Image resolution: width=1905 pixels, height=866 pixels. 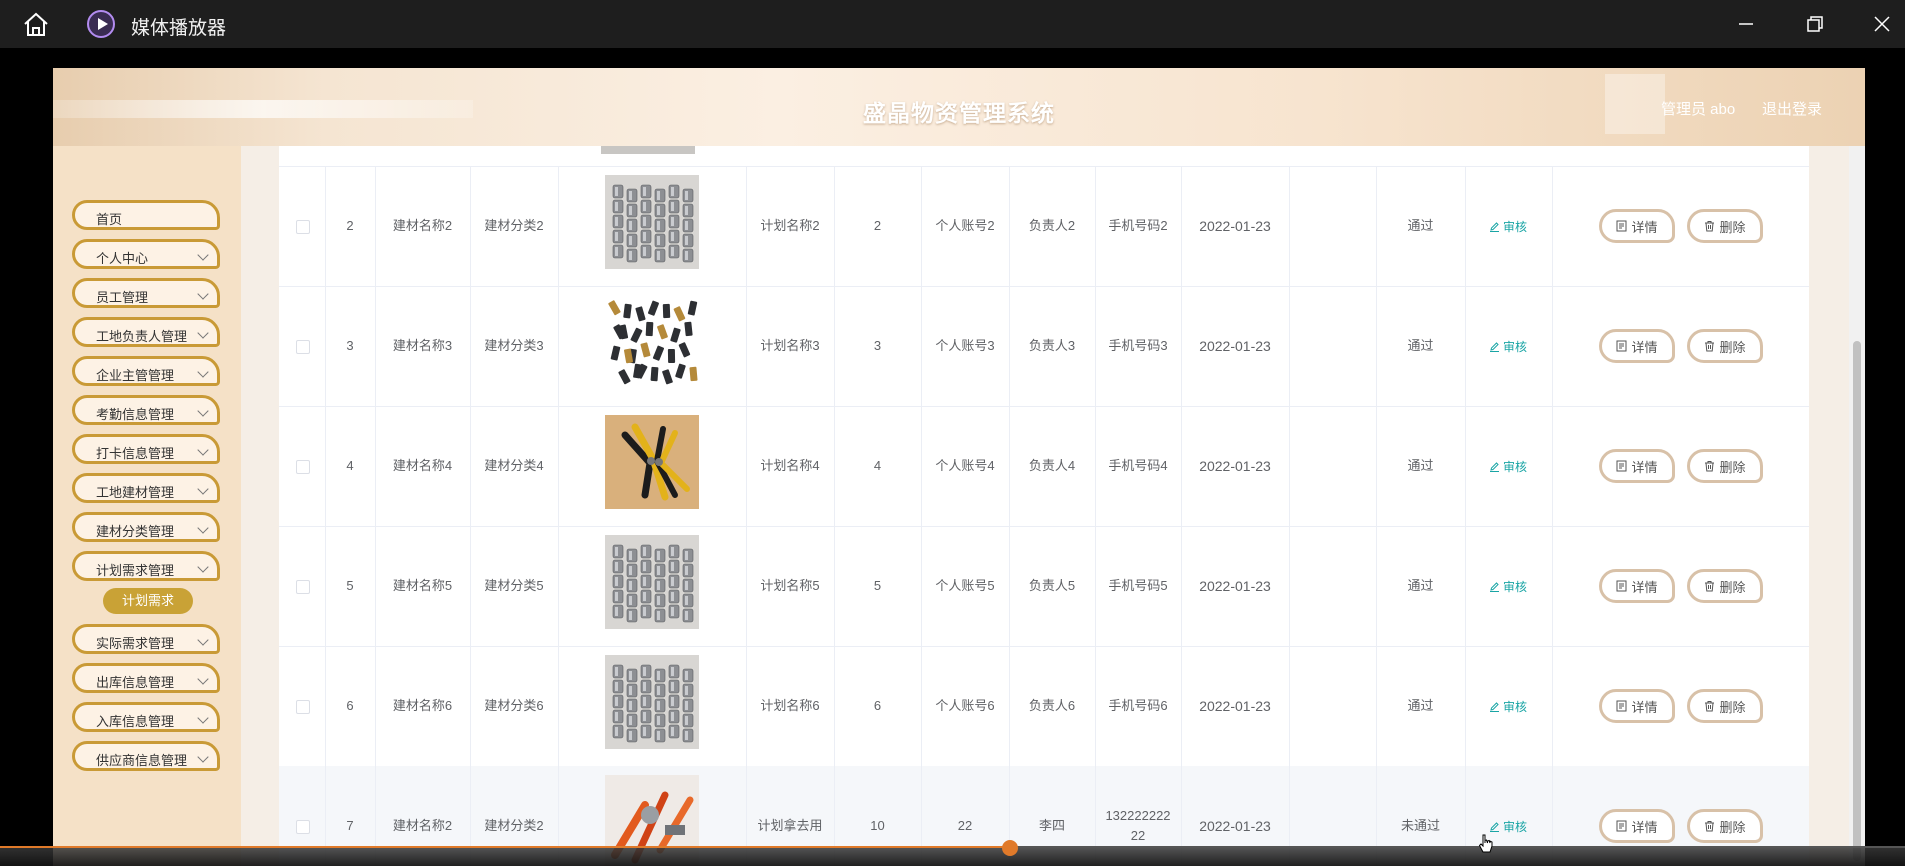 What do you see at coordinates (790, 585) in the screenshot?
I see `cell-plan: 计划名称5` at bounding box center [790, 585].